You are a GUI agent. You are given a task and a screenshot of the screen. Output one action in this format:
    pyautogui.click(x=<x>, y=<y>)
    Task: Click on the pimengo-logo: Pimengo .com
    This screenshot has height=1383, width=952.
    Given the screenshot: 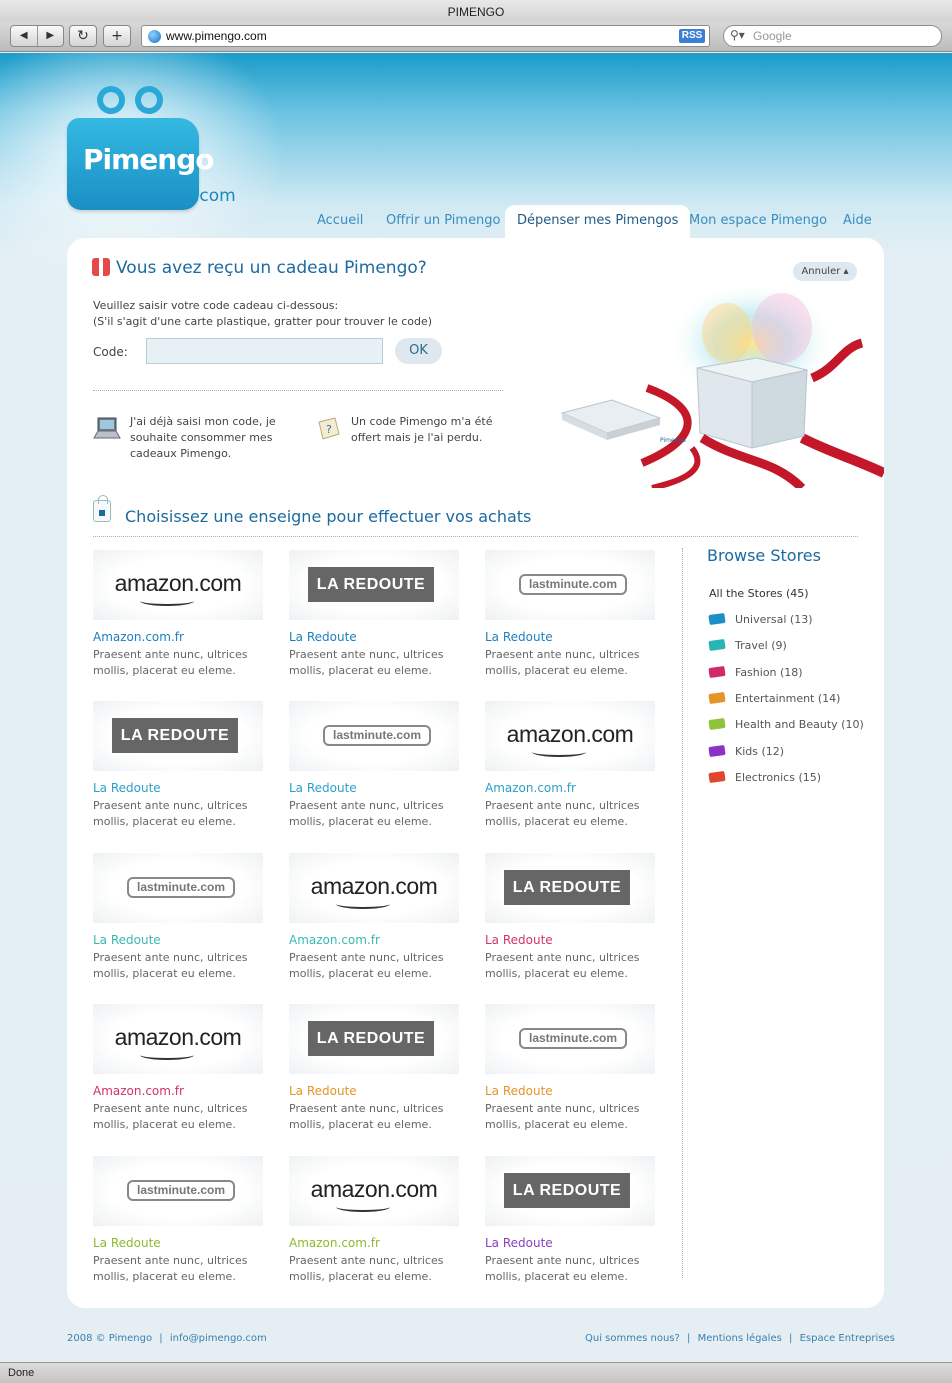 What is the action you would take?
    pyautogui.click(x=152, y=150)
    